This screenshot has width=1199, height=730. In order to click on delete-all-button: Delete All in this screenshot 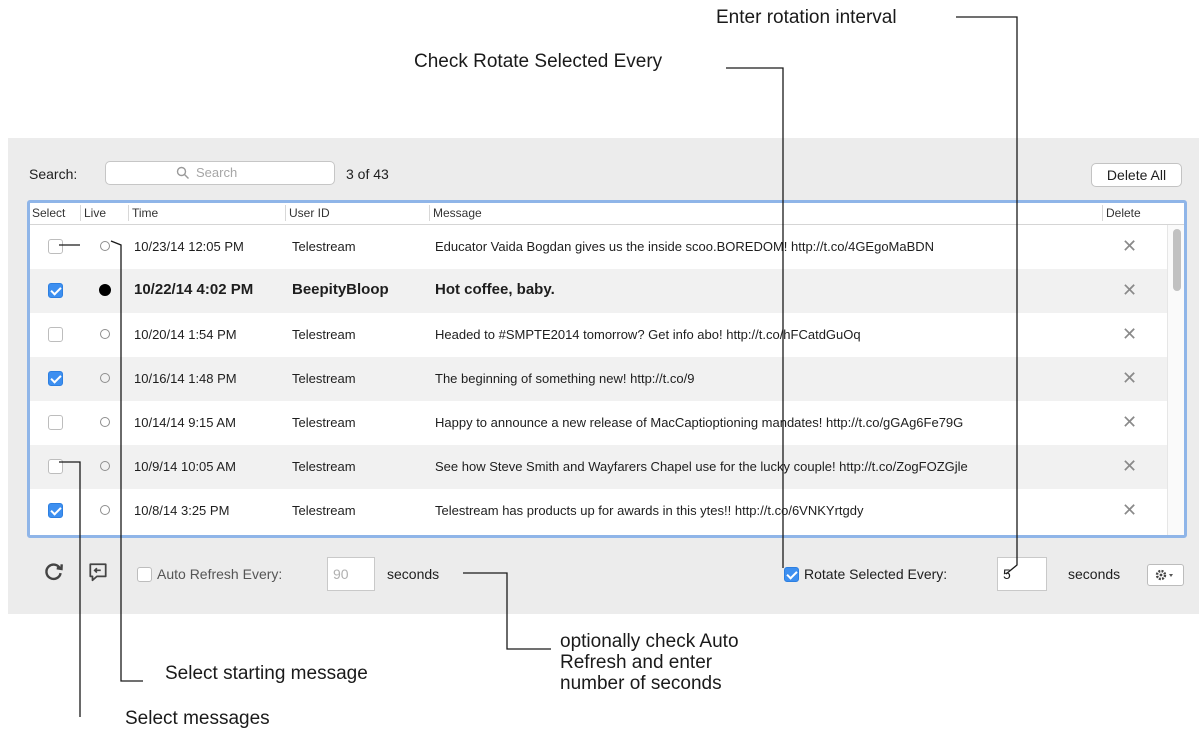, I will do `click(1136, 175)`.